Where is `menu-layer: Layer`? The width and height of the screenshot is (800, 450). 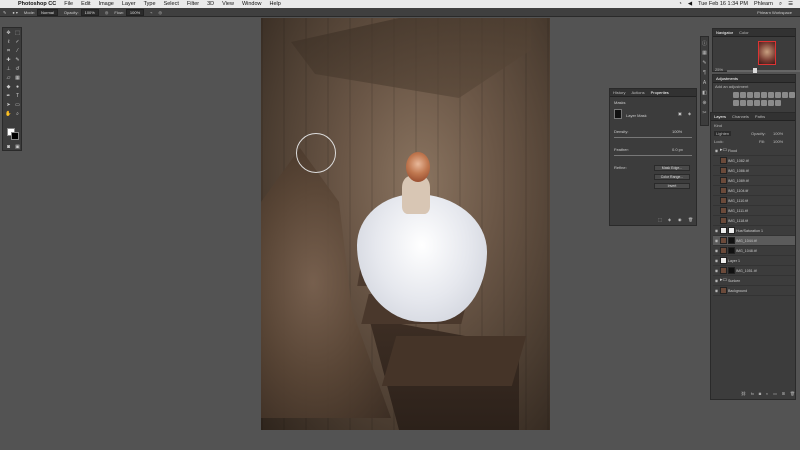 menu-layer: Layer is located at coordinates (129, 4).